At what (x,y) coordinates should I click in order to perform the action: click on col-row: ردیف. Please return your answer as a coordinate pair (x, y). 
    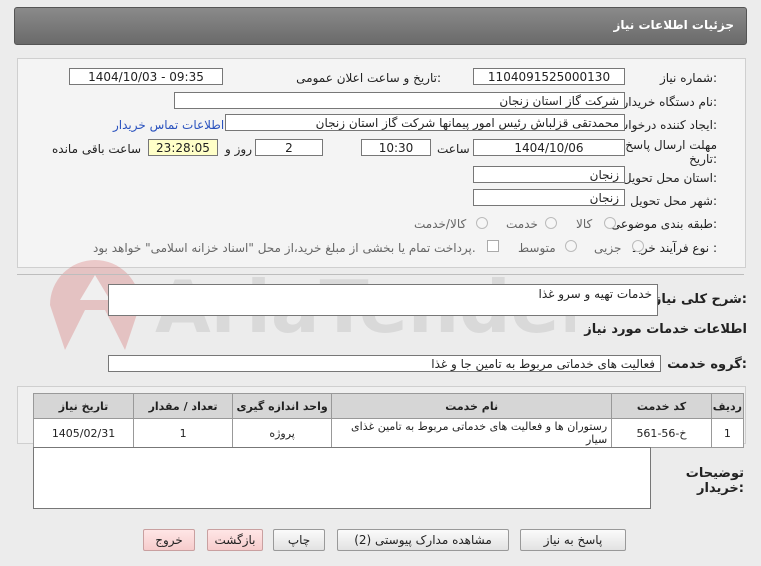
    Looking at the image, I should click on (727, 406).